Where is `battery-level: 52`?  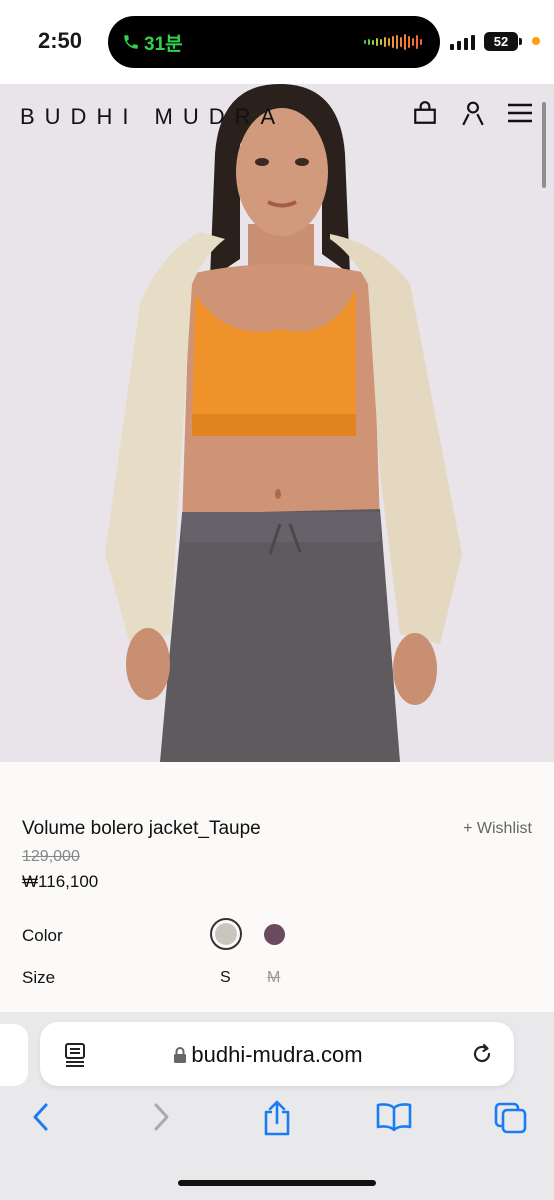
battery-level: 52 is located at coordinates (501, 41).